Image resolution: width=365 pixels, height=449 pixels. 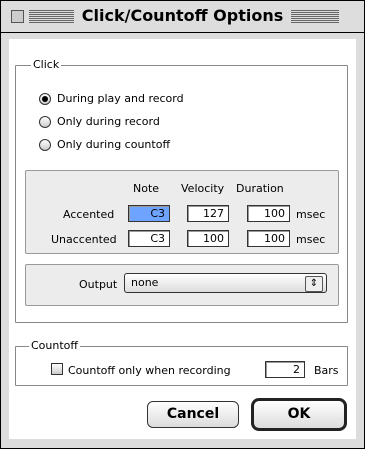 What do you see at coordinates (54, 345) in the screenshot?
I see `countoff-group-label: Countoff` at bounding box center [54, 345].